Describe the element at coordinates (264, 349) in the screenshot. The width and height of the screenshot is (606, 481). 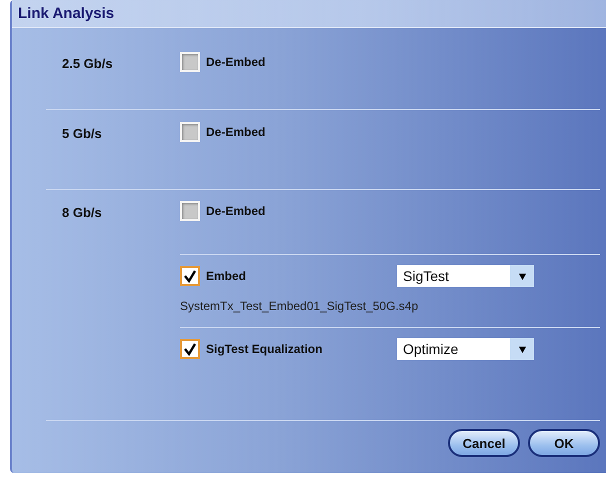
I see `checkbox-label: SigTest Equalization` at that location.